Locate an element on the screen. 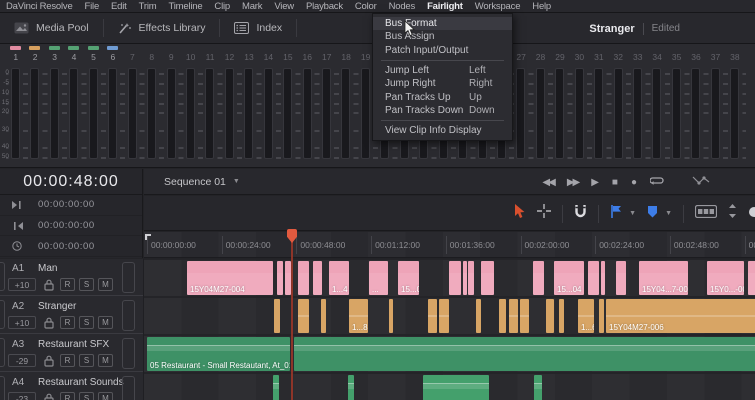 The height and width of the screenshot is (400, 755). play-button: ▶ is located at coordinates (595, 182).